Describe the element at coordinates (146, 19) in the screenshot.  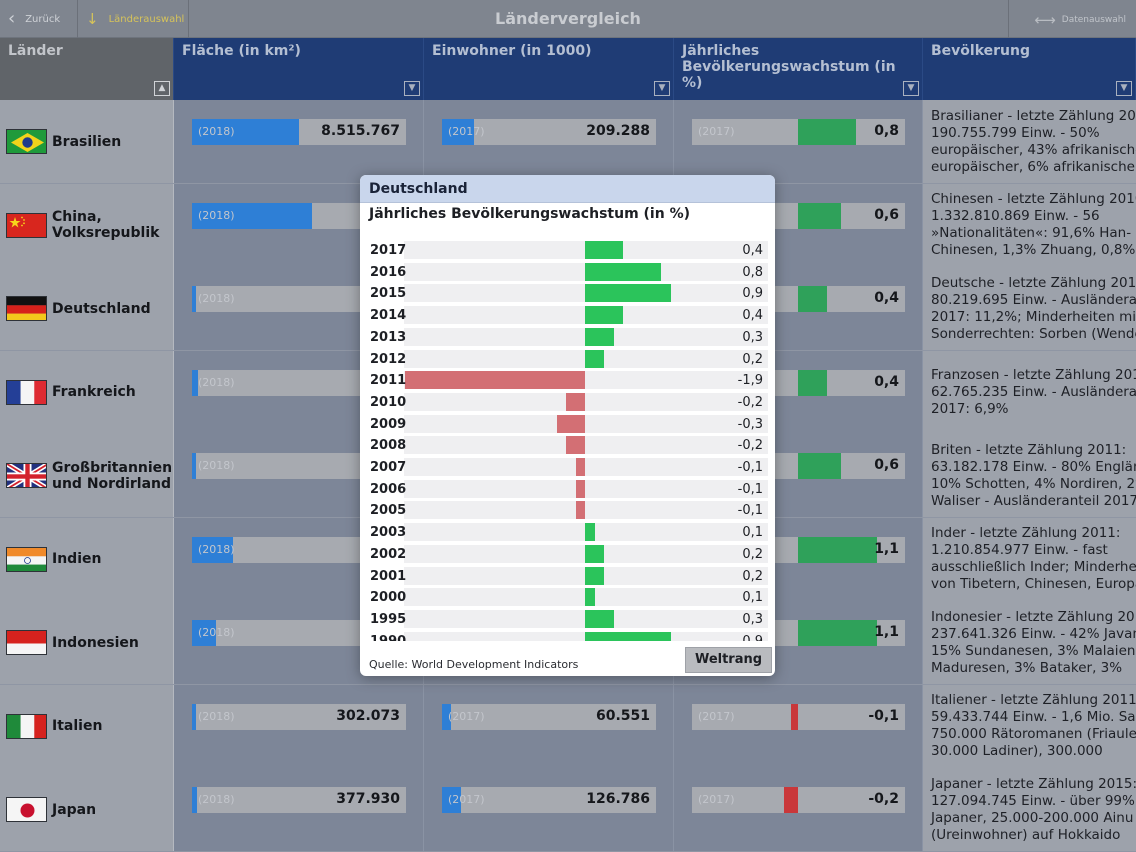
I see `country-selection-label: Länderauswahl` at that location.